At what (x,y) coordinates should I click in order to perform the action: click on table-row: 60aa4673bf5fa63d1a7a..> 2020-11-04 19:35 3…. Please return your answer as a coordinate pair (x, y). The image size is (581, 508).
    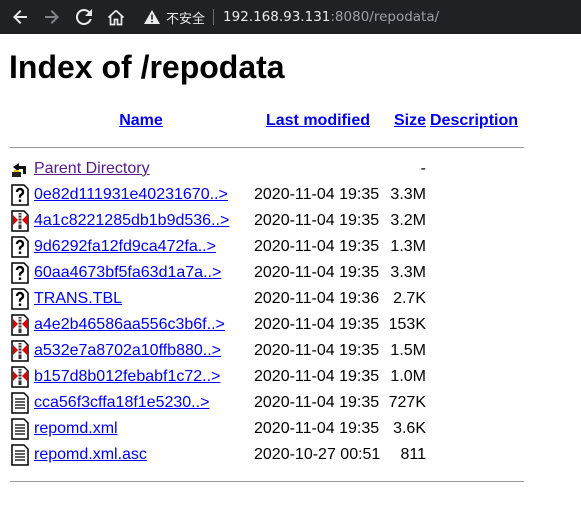
    Looking at the image, I should click on (268, 273).